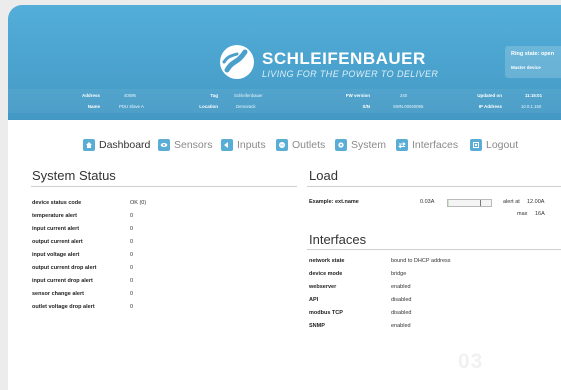 The height and width of the screenshot is (390, 561). Describe the element at coordinates (522, 214) in the screenshot. I see `load-max-text: max` at that location.